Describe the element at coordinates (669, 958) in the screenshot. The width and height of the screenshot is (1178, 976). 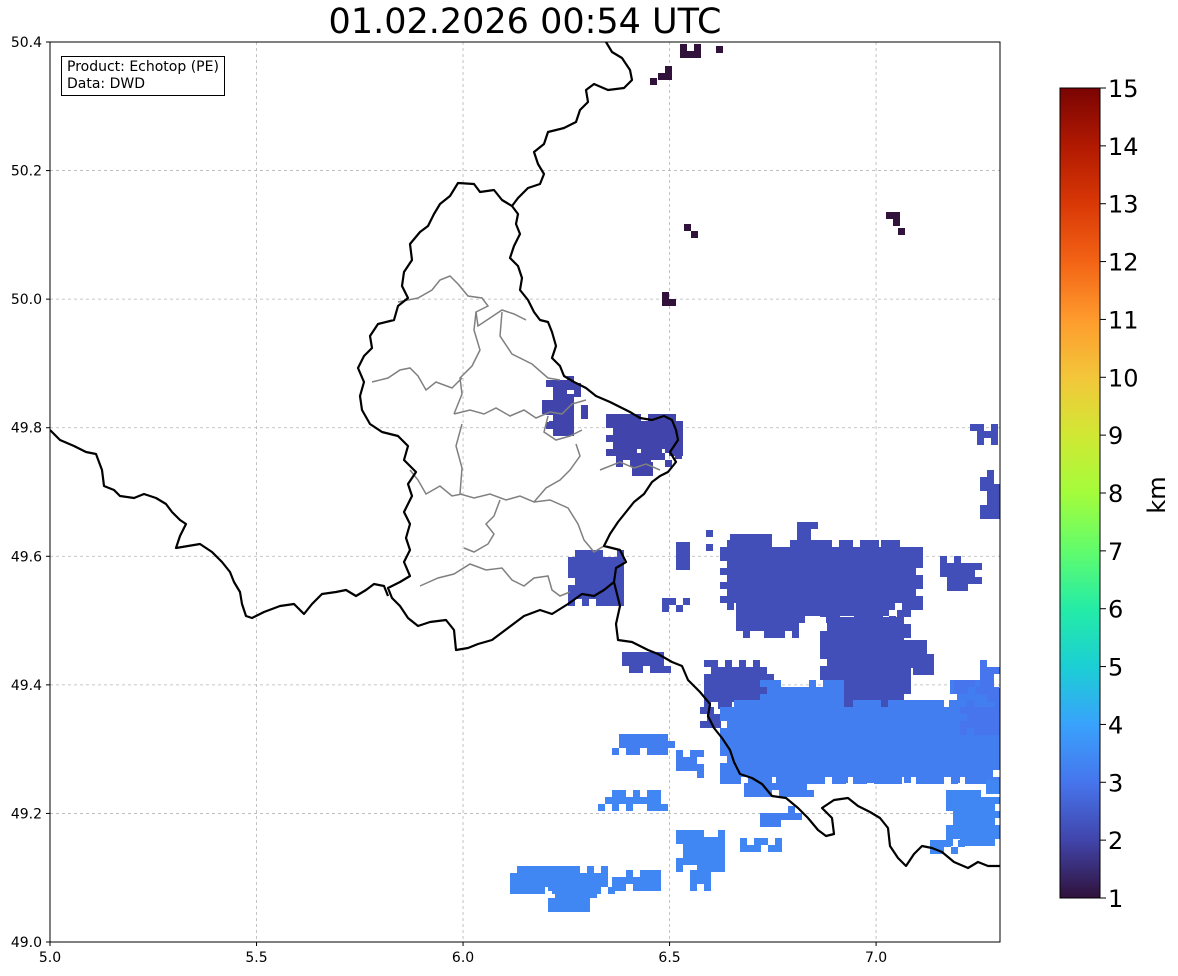
I see `x-tick-label: 6.5` at that location.